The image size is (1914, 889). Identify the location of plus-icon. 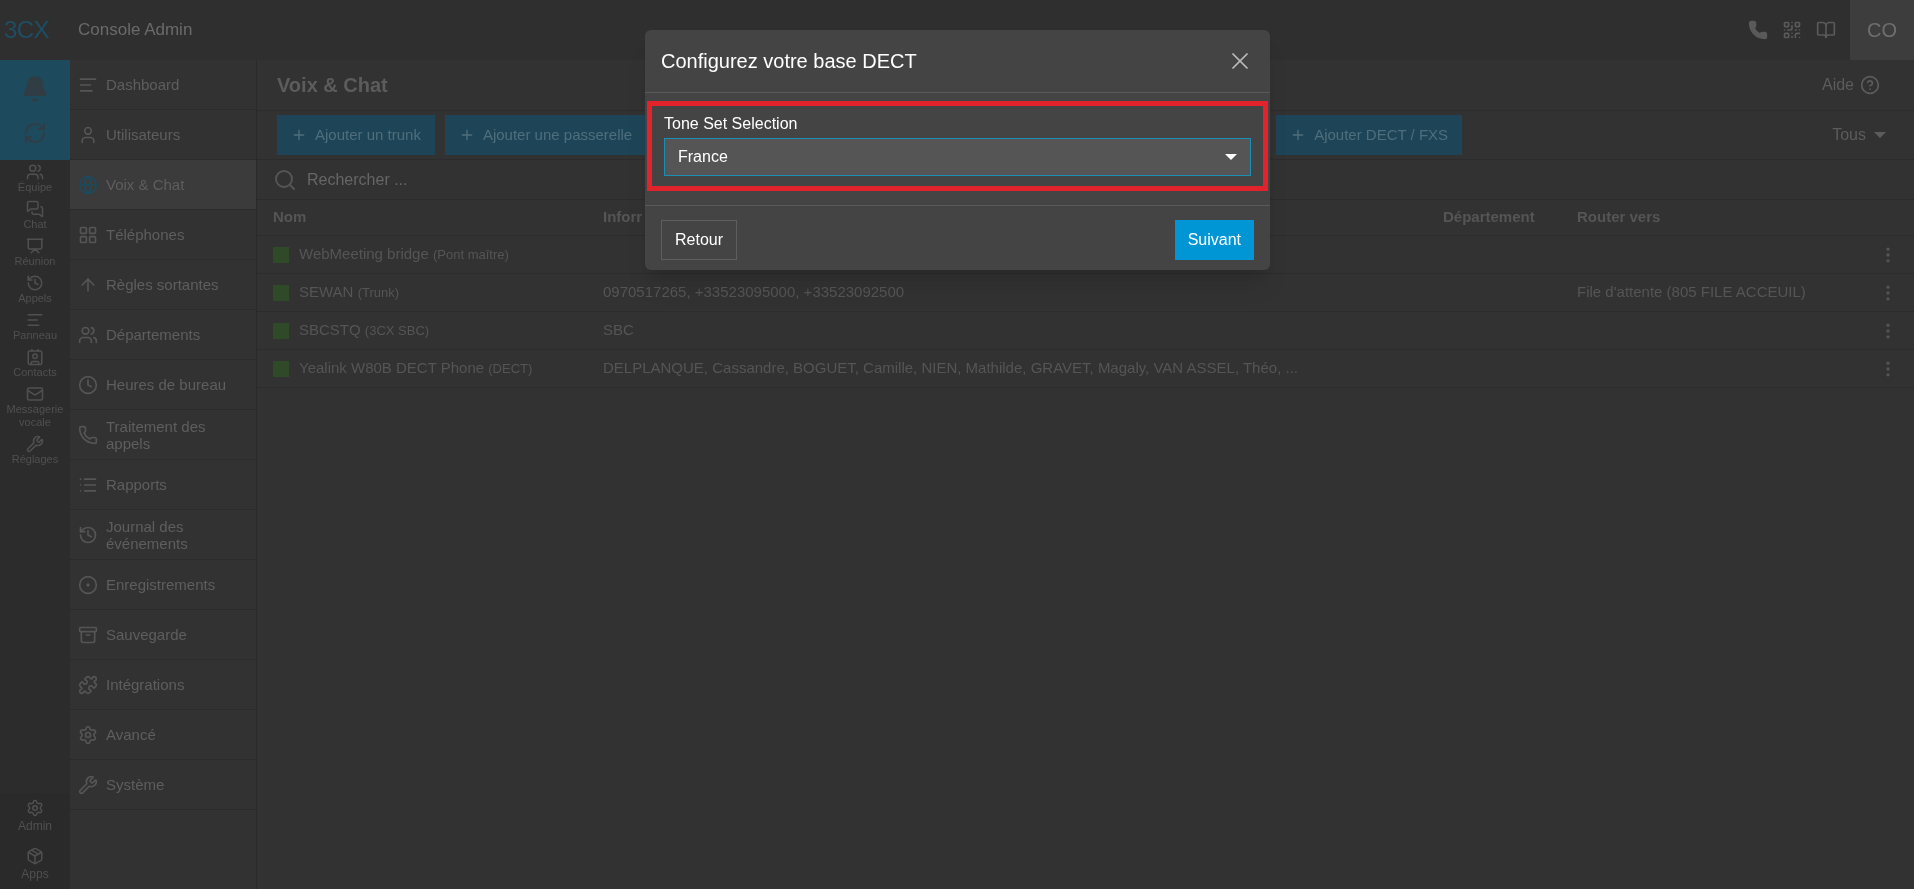
(299, 135).